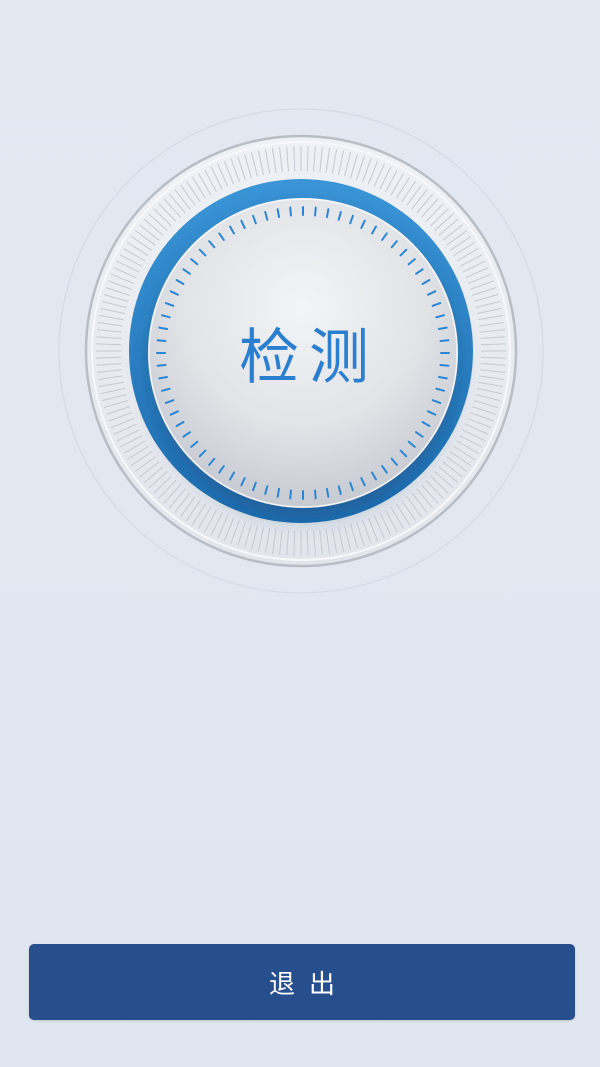 This screenshot has width=600, height=1067. I want to click on detect-button-label: 检测, so click(309, 357).